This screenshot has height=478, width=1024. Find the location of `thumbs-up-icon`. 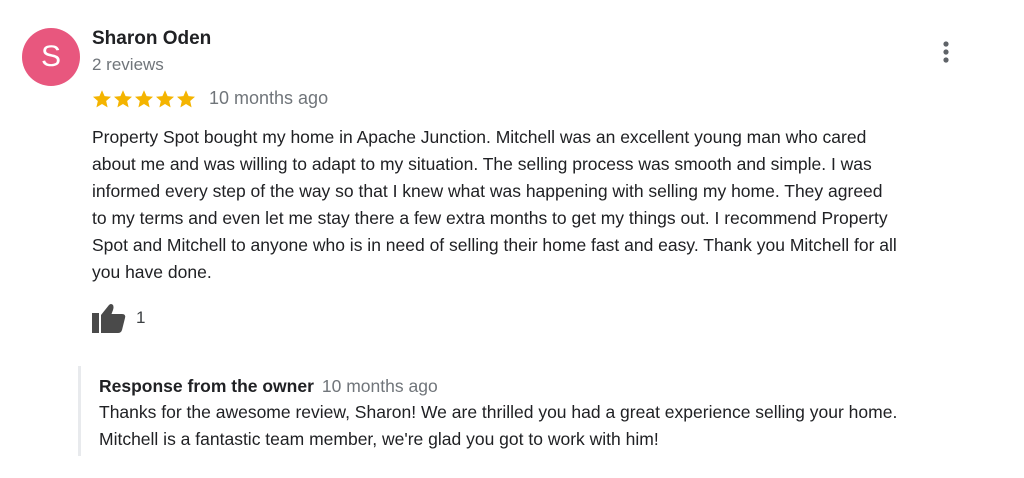

thumbs-up-icon is located at coordinates (109, 318).